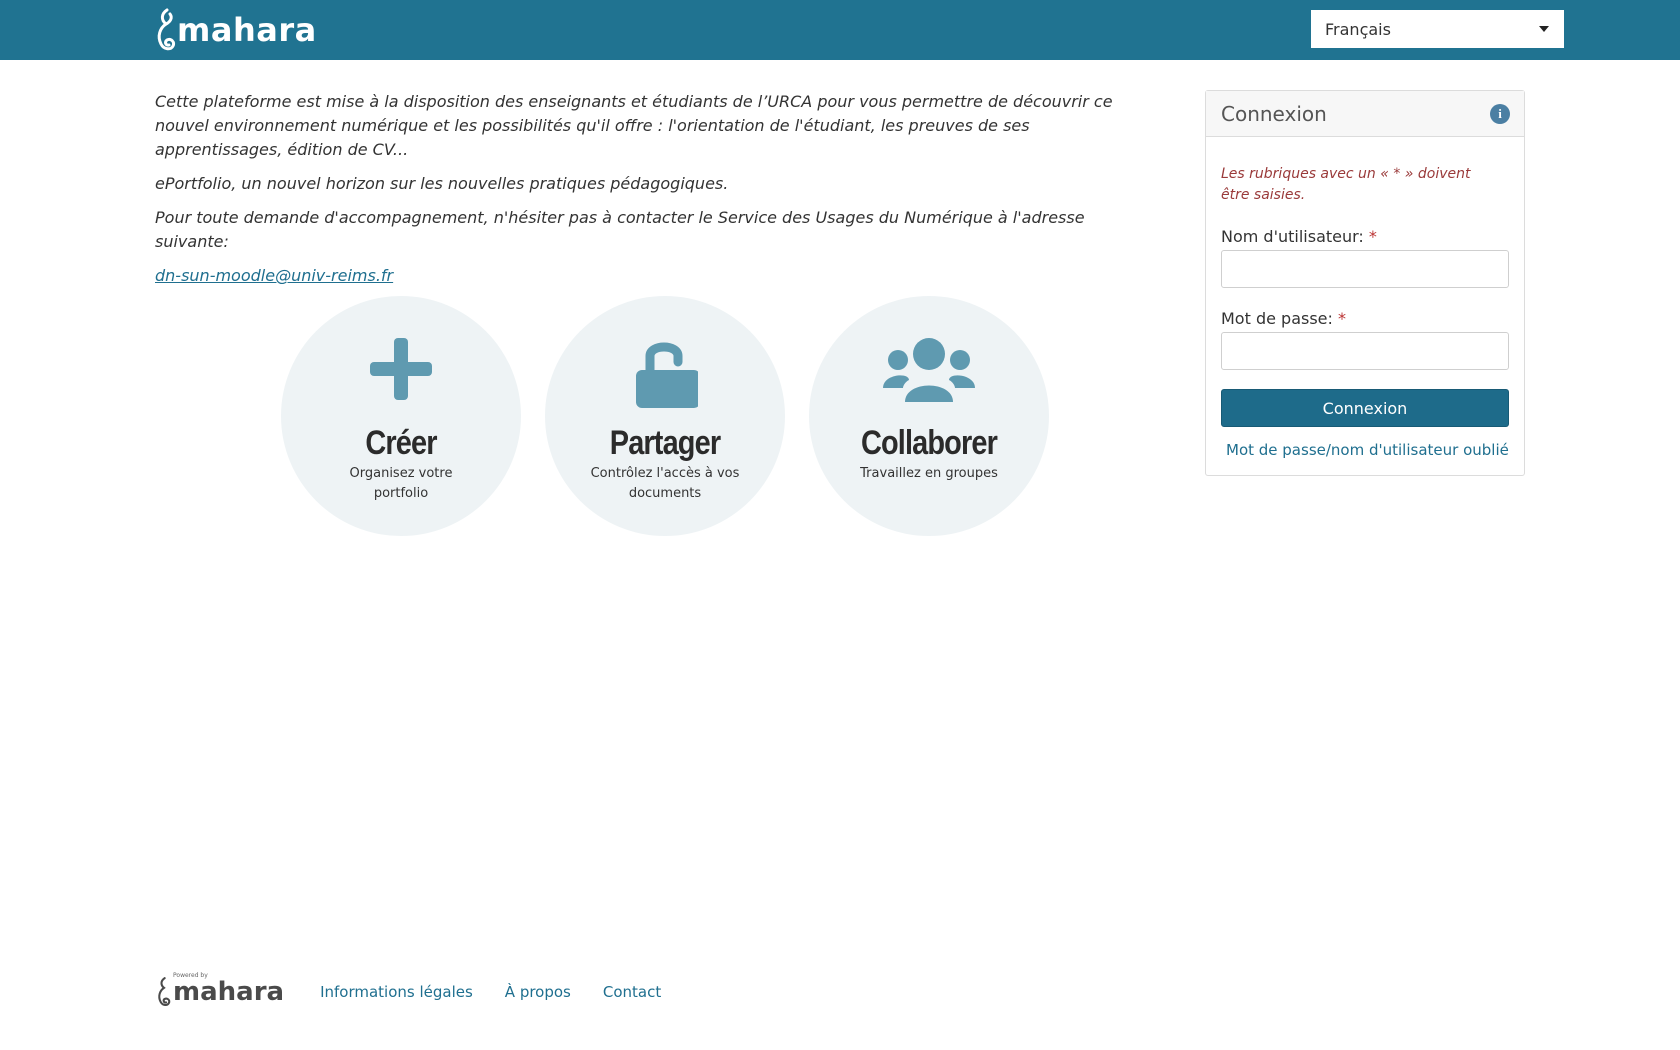 The height and width of the screenshot is (1050, 1680). Describe the element at coordinates (1283, 318) in the screenshot. I see `password-label: Mot de passe: *` at that location.